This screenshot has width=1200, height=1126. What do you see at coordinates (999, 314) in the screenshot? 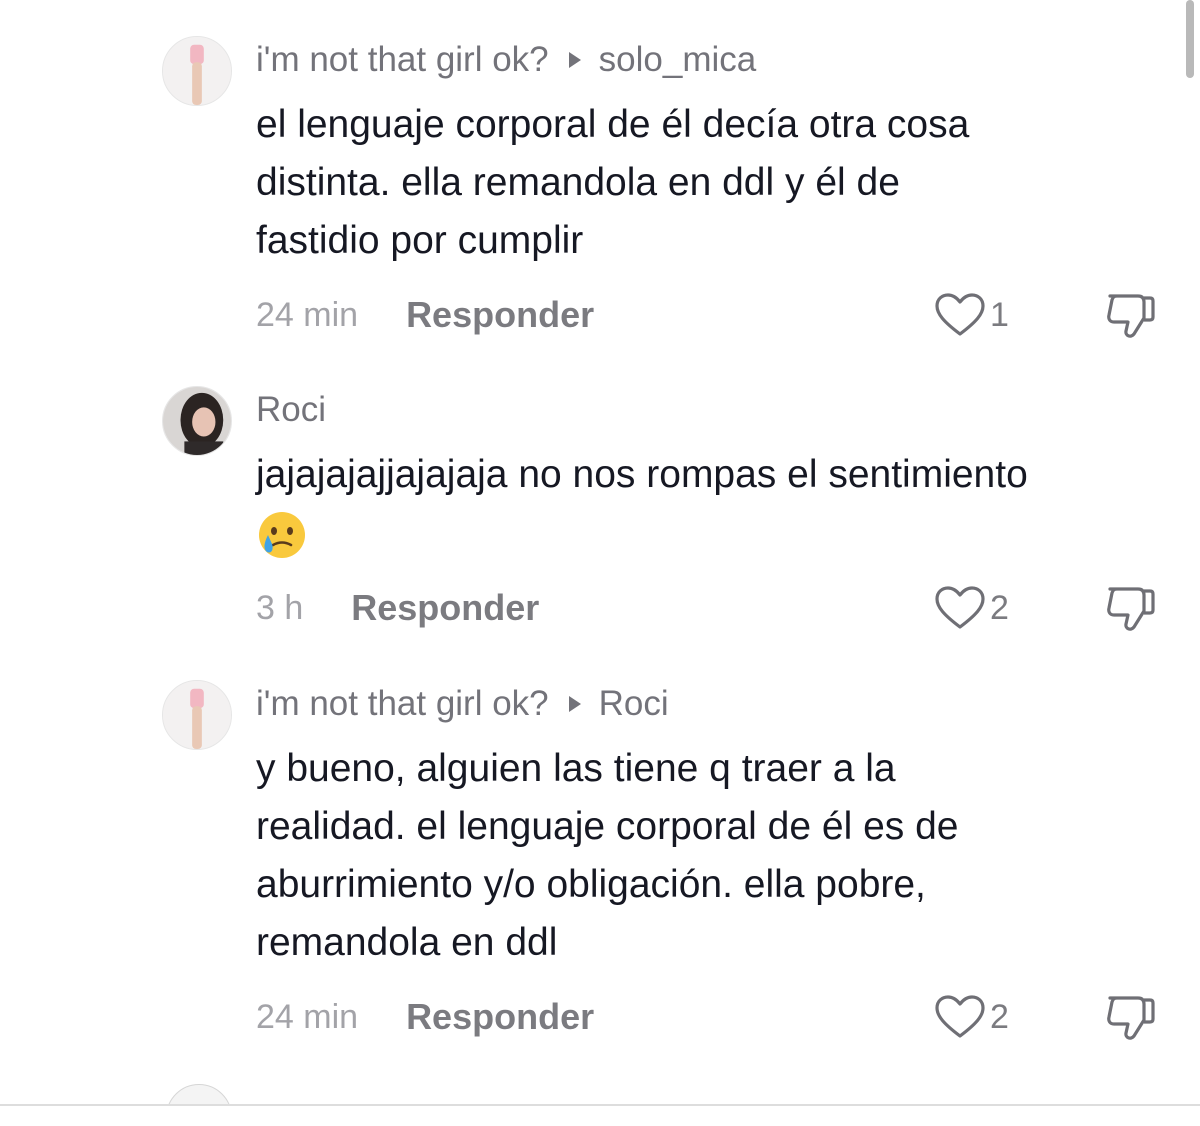
I see `like-count: 1` at bounding box center [999, 314].